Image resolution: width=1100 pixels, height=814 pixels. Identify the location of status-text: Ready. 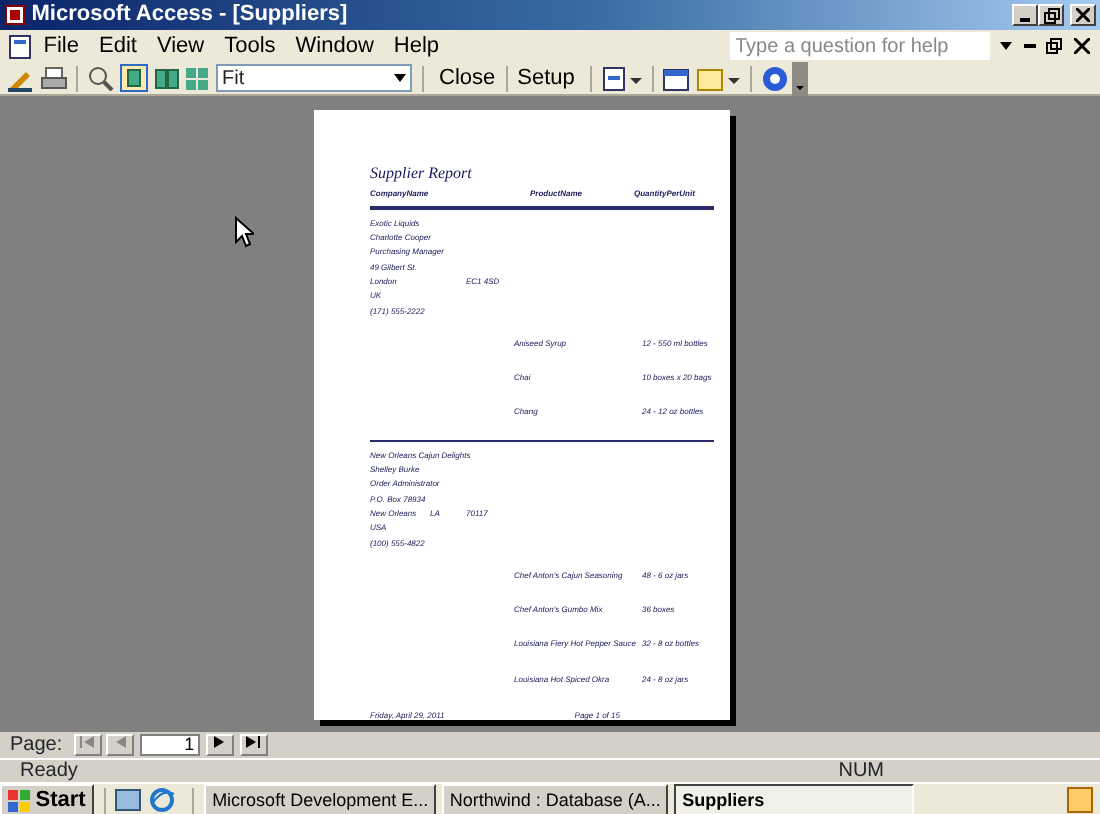
(49, 772).